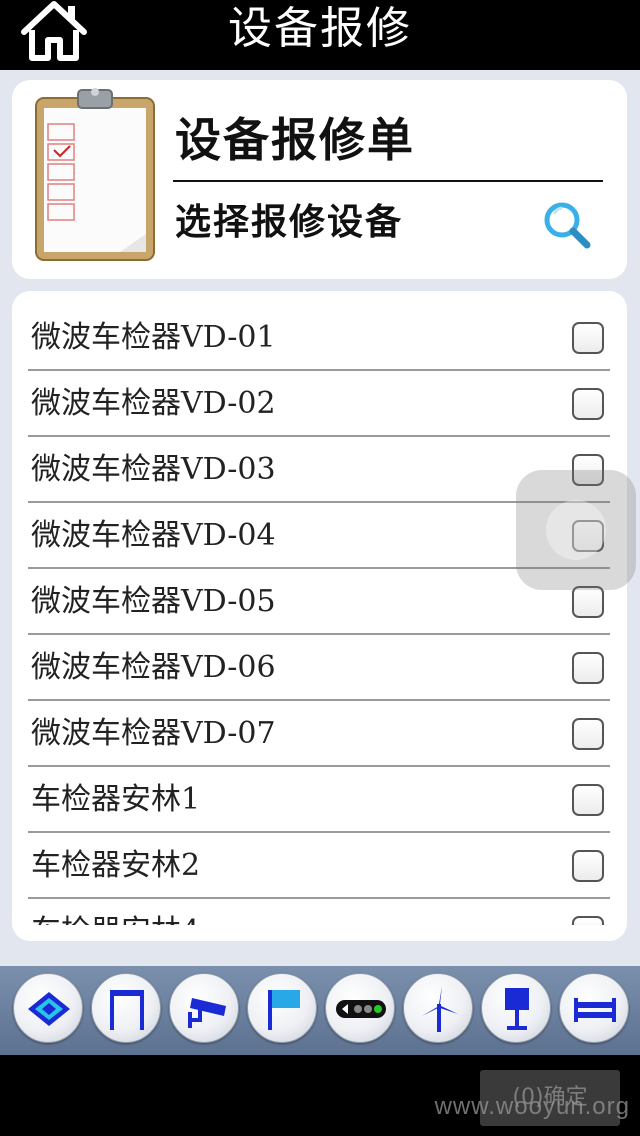  What do you see at coordinates (320, 1095) in the screenshot?
I see `footer-bar: (0)确定 www.wooyun.org` at bounding box center [320, 1095].